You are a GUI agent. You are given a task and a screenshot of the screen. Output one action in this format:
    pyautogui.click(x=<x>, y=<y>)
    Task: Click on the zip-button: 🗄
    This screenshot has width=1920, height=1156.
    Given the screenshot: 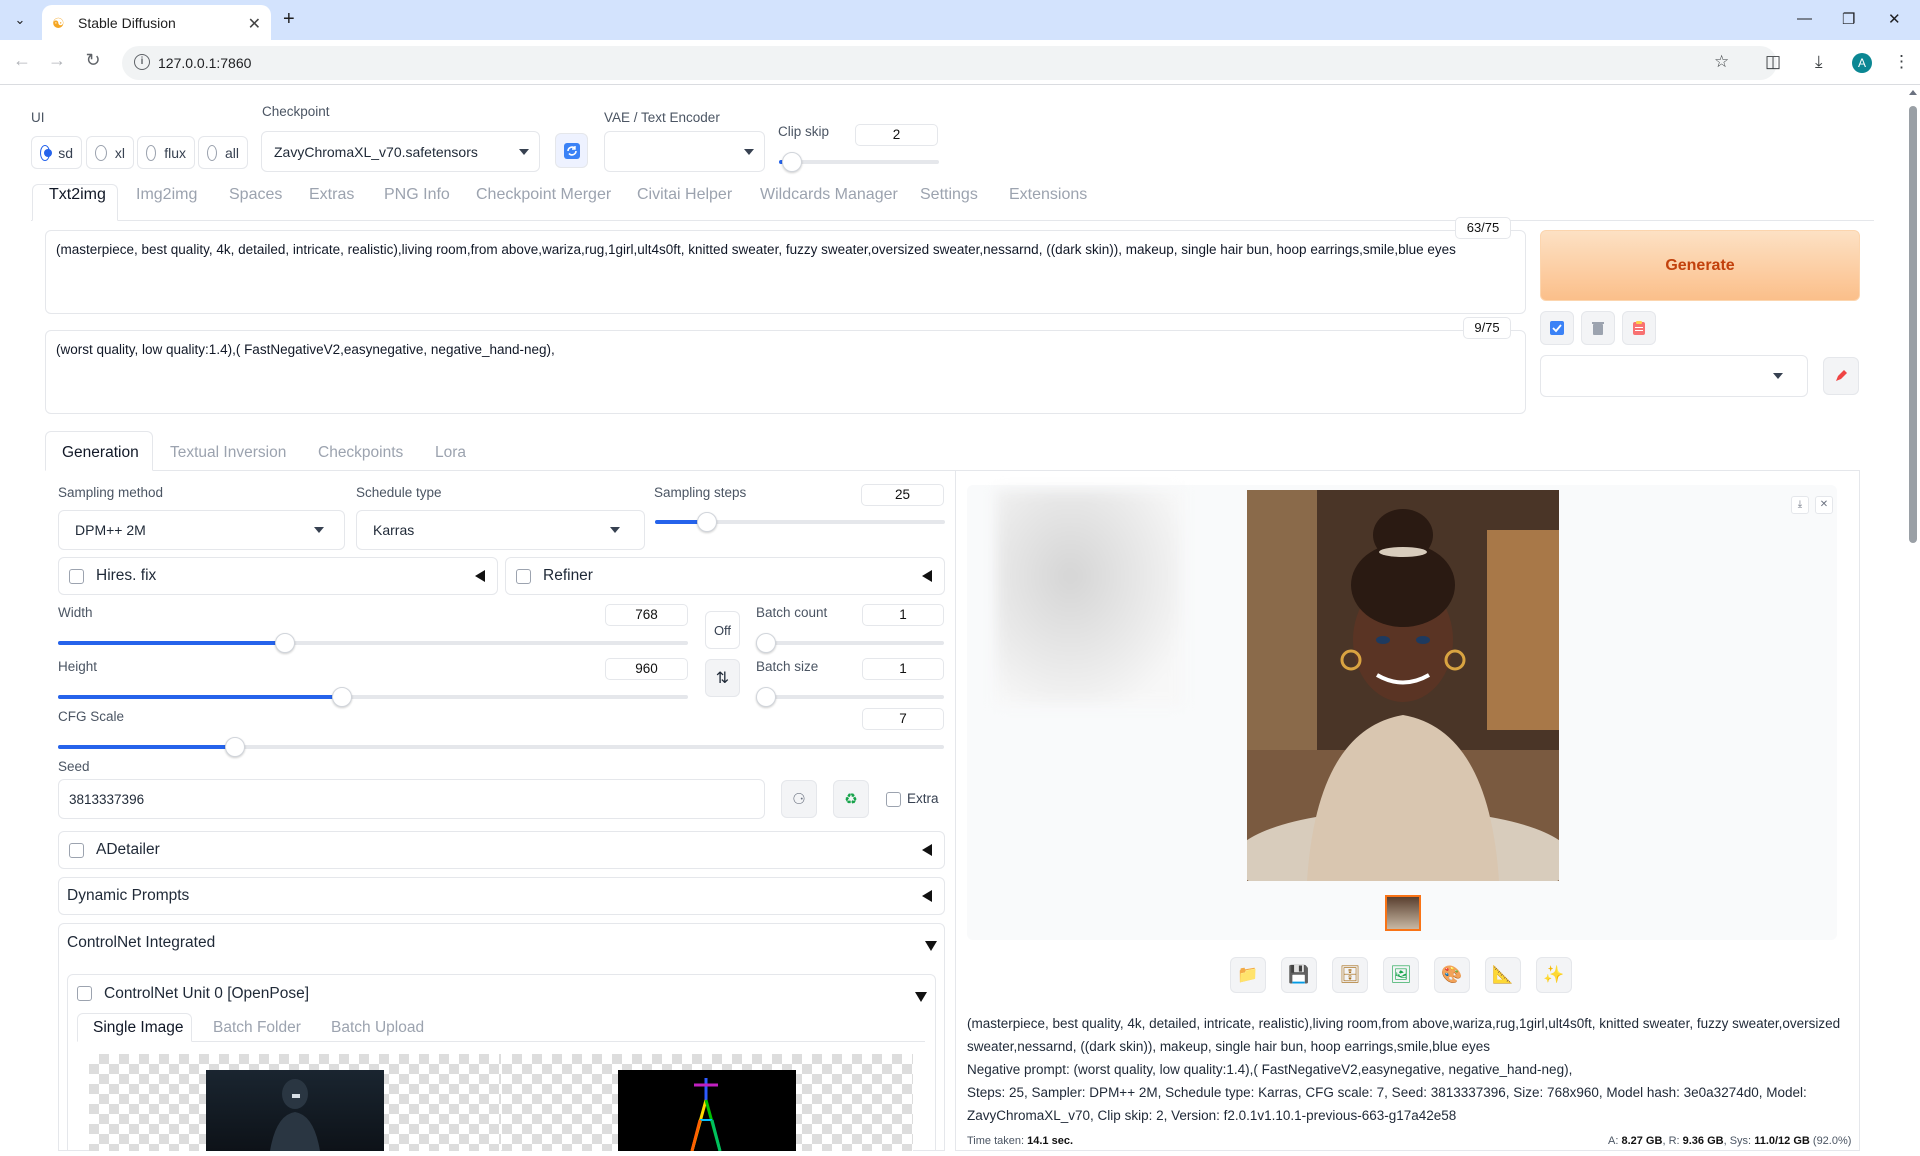 What is the action you would take?
    pyautogui.click(x=1350, y=975)
    